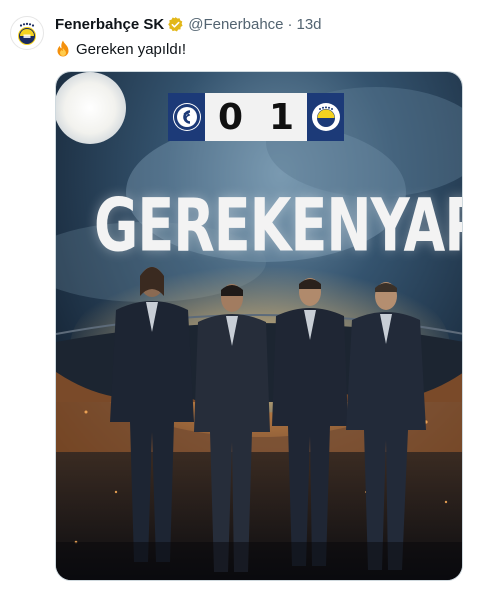 This screenshot has width=495, height=589. I want to click on tweet-text-line: Gereken yapıldı!, so click(120, 49).